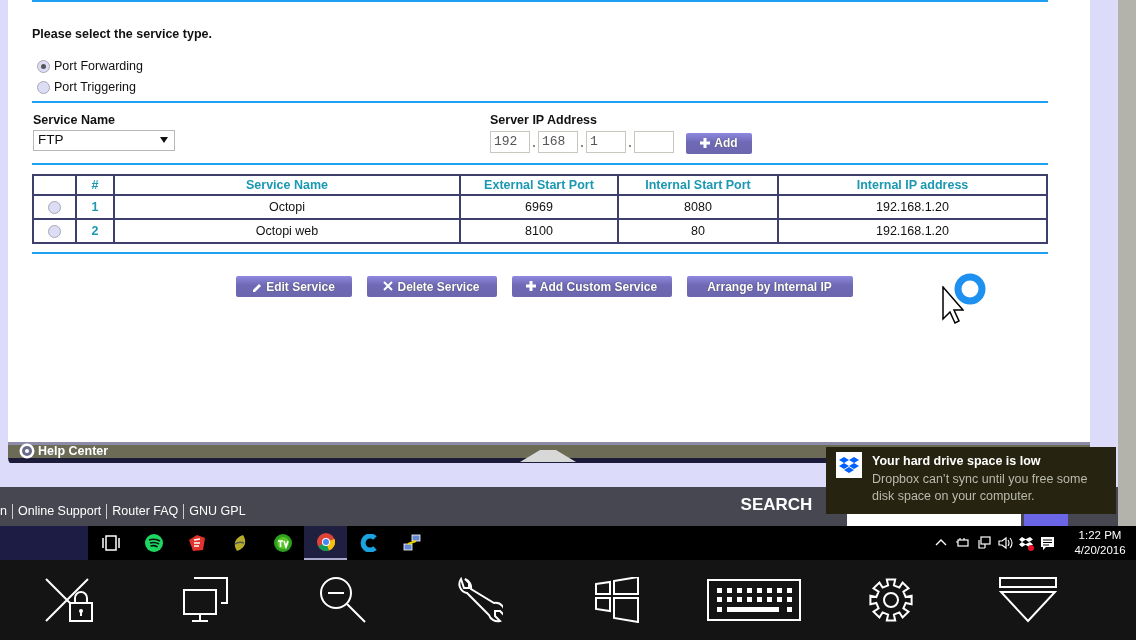  Describe the element at coordinates (6, 511) in the screenshot. I see `footer-link: n` at that location.